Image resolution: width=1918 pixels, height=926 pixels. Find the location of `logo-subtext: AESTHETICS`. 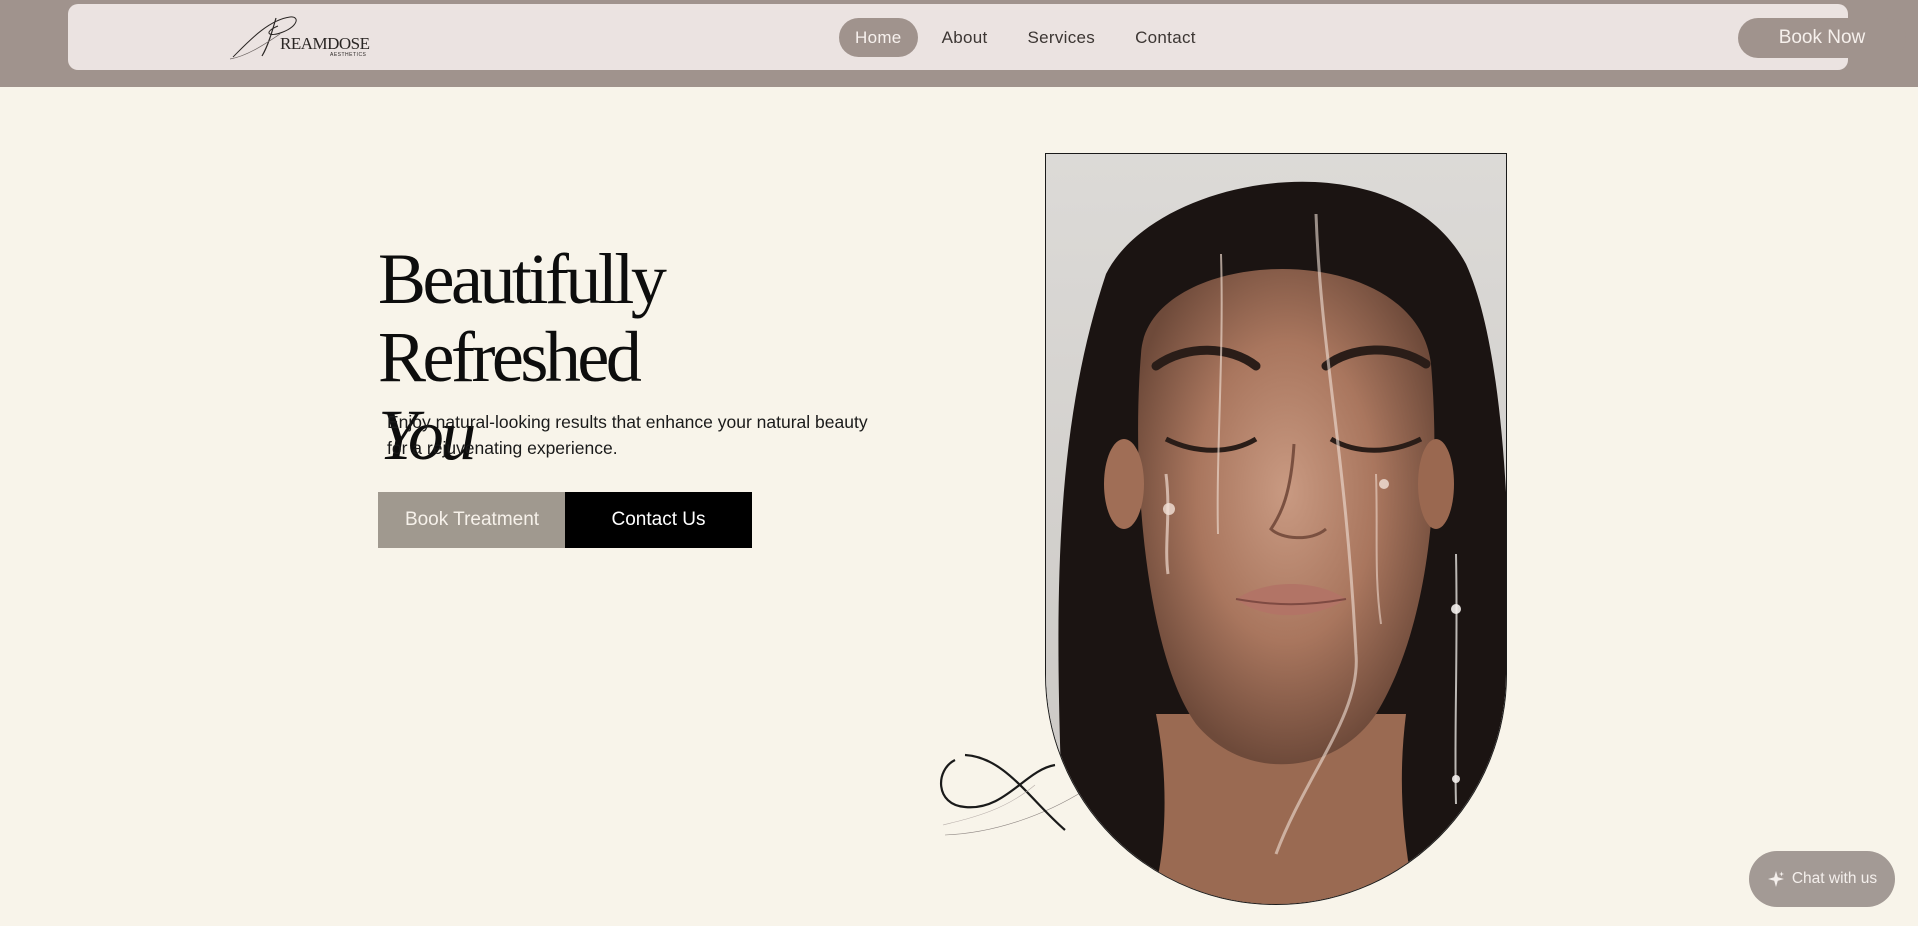

logo-subtext: AESTHETICS is located at coordinates (348, 55).